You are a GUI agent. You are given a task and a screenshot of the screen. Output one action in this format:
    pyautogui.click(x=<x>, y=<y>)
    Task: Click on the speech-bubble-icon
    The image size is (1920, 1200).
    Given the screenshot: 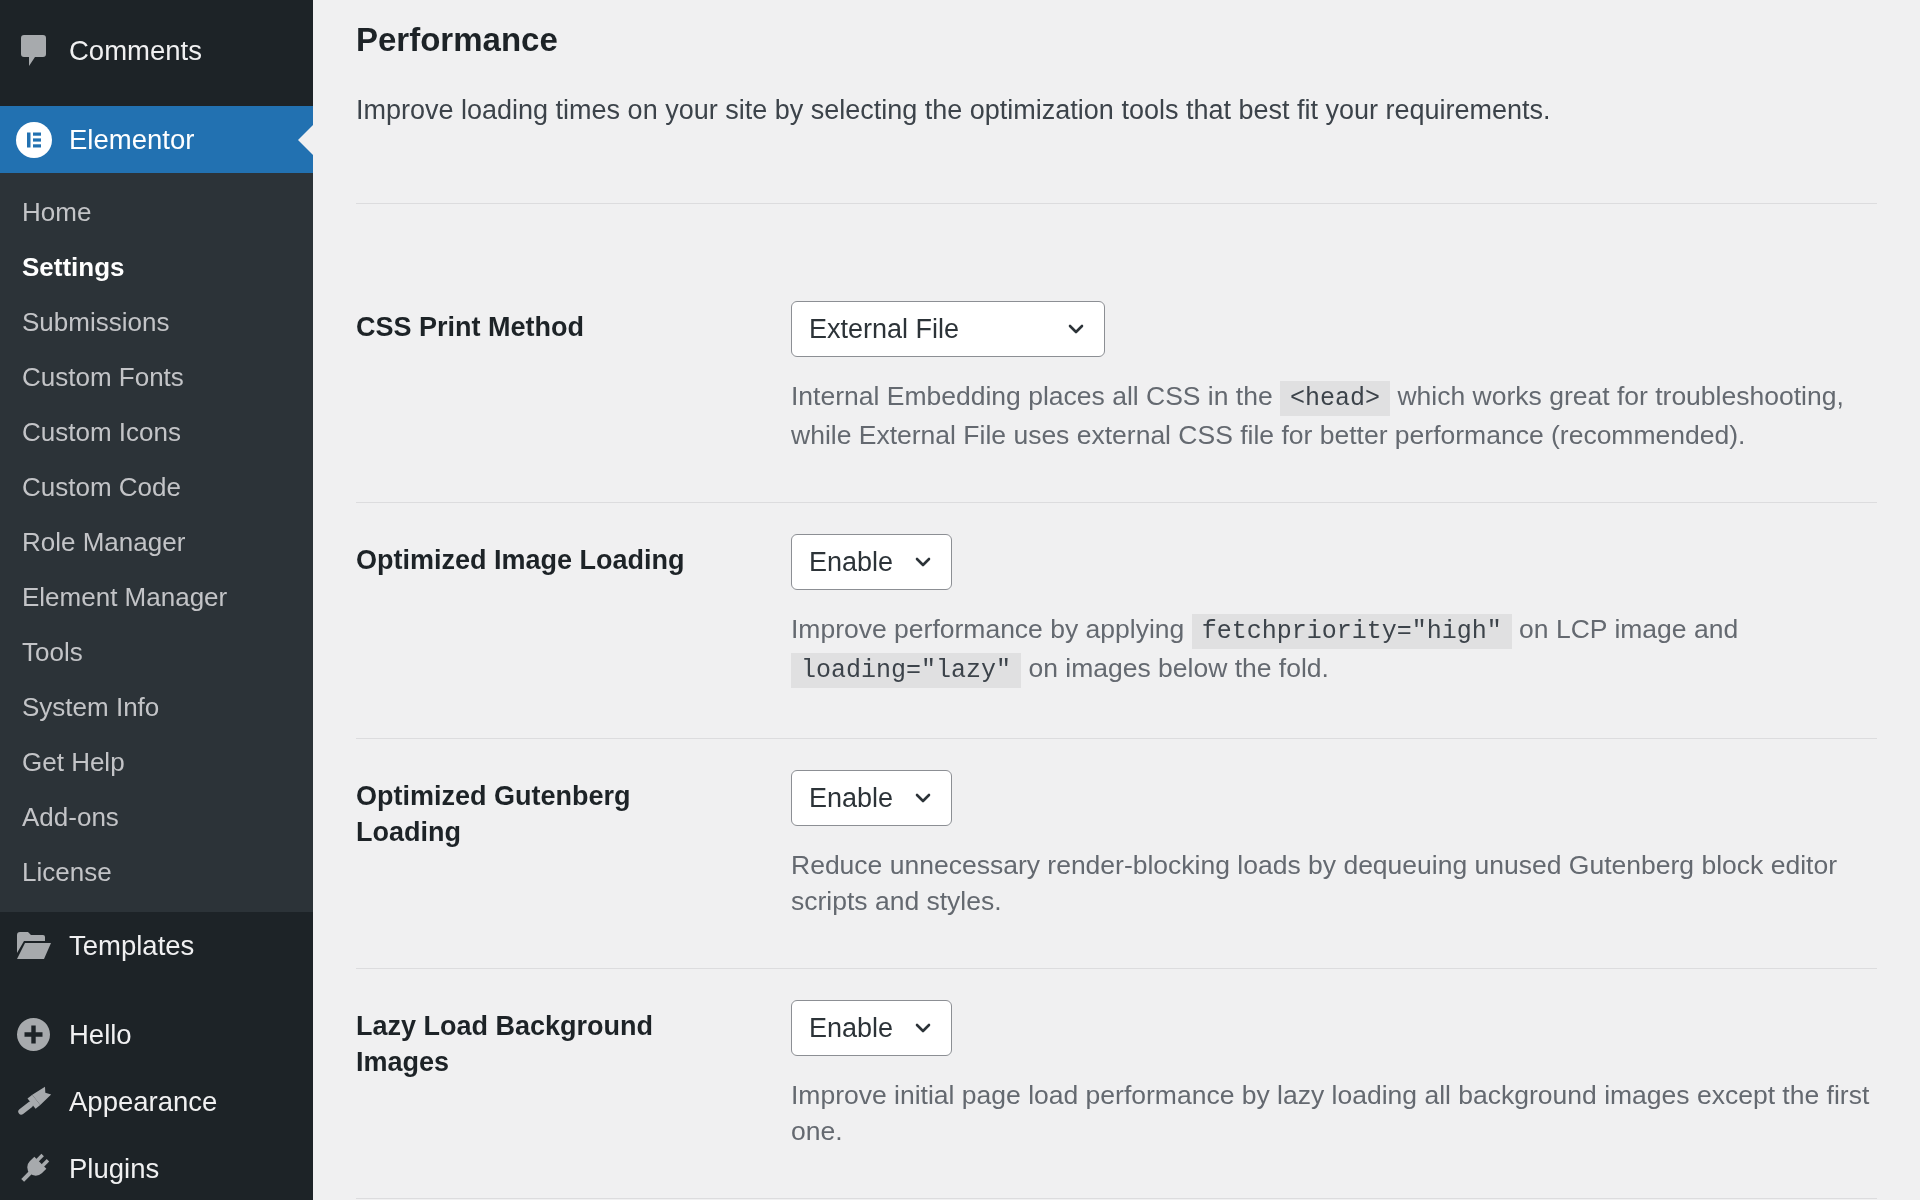 What is the action you would take?
    pyautogui.click(x=33, y=50)
    